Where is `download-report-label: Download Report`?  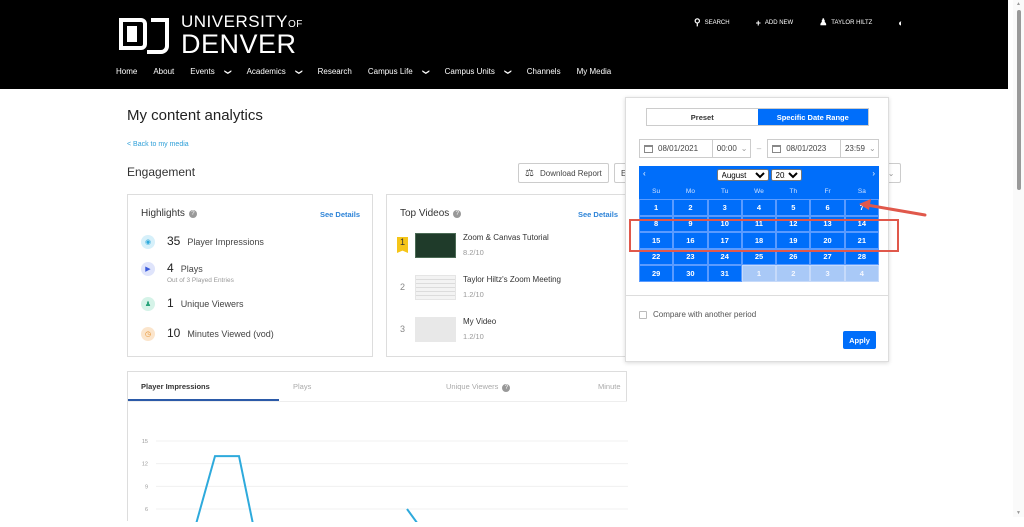 download-report-label: Download Report is located at coordinates (570, 173).